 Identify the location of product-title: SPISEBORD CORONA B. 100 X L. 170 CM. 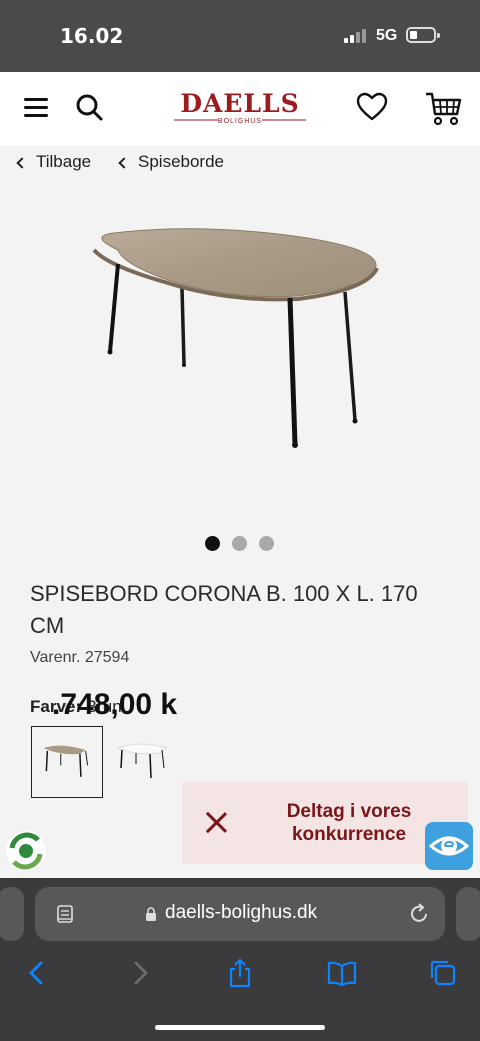
(224, 609).